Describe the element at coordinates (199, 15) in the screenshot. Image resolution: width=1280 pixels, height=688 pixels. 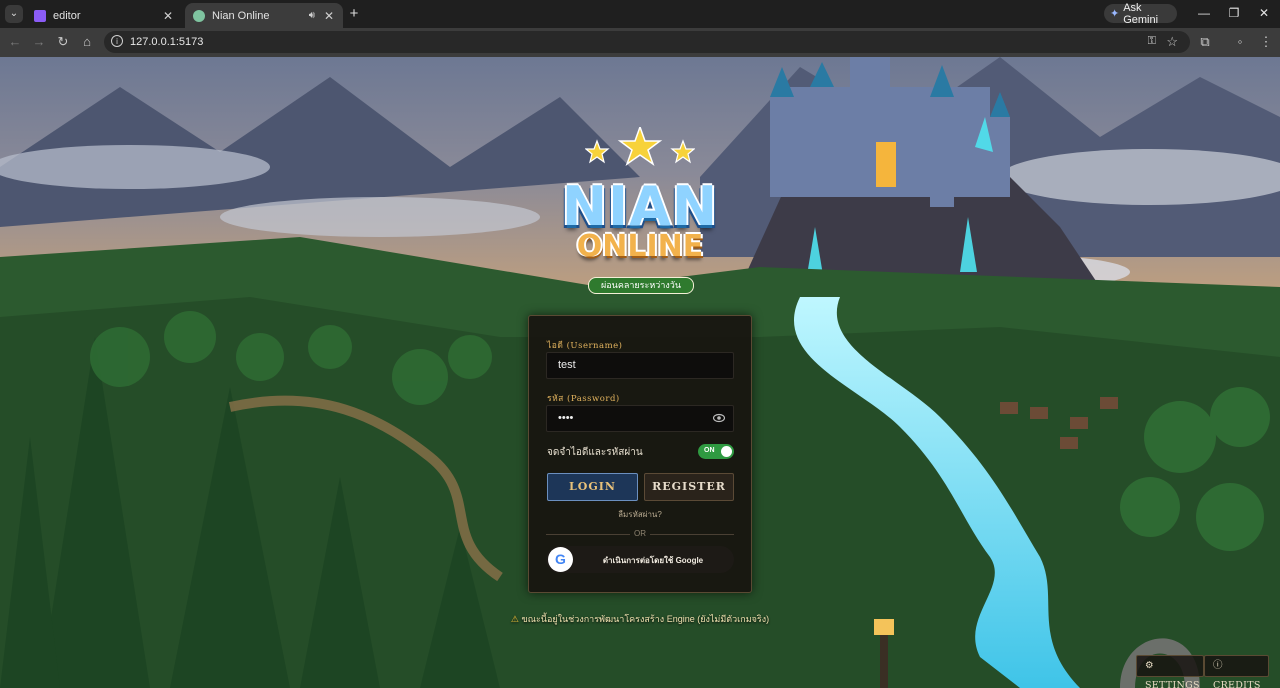
I see `nian-favicon-icon` at that location.